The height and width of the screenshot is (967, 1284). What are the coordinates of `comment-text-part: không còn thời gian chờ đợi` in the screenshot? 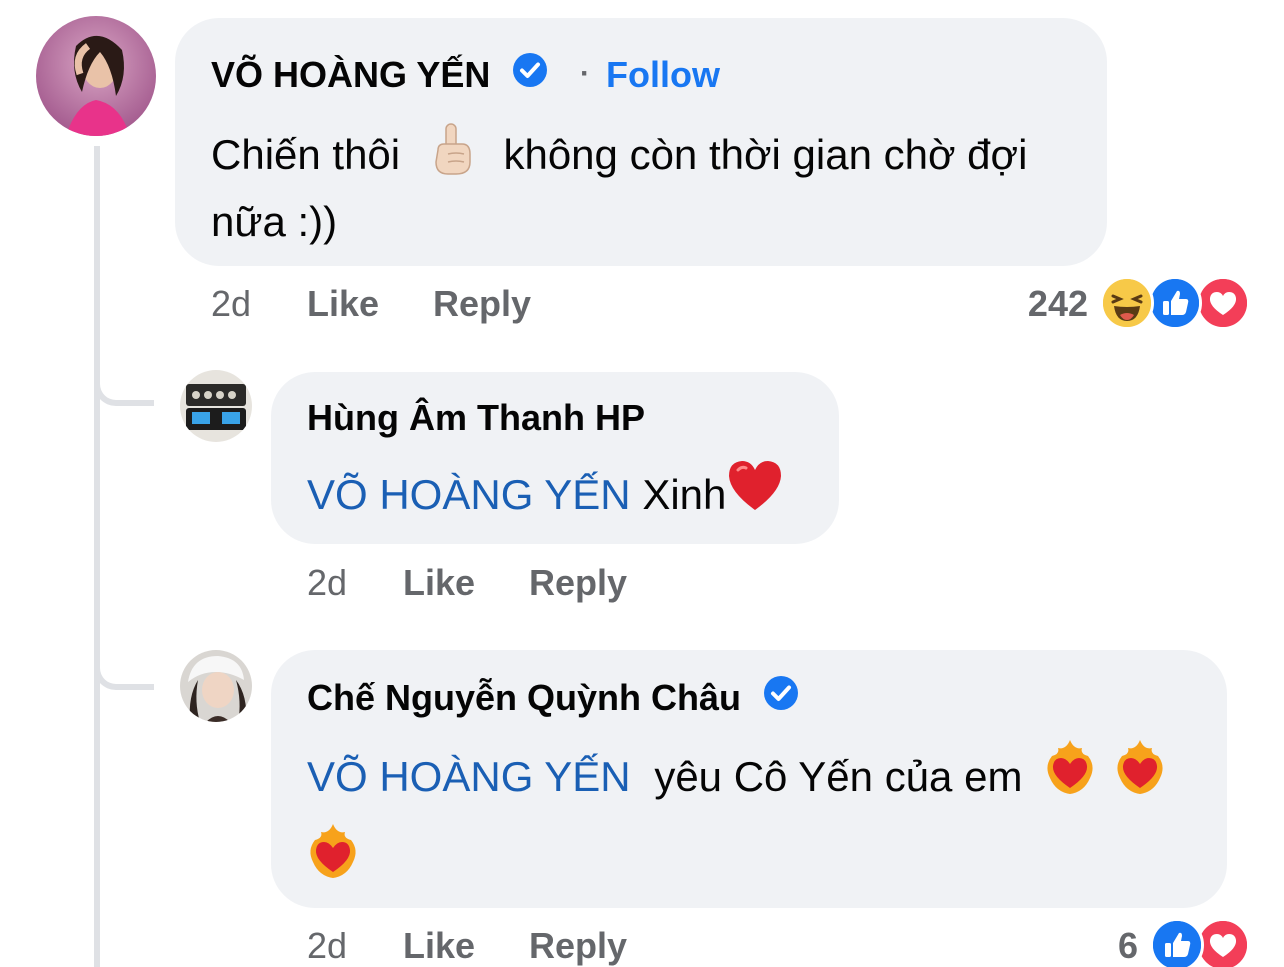 It's located at (765, 155).